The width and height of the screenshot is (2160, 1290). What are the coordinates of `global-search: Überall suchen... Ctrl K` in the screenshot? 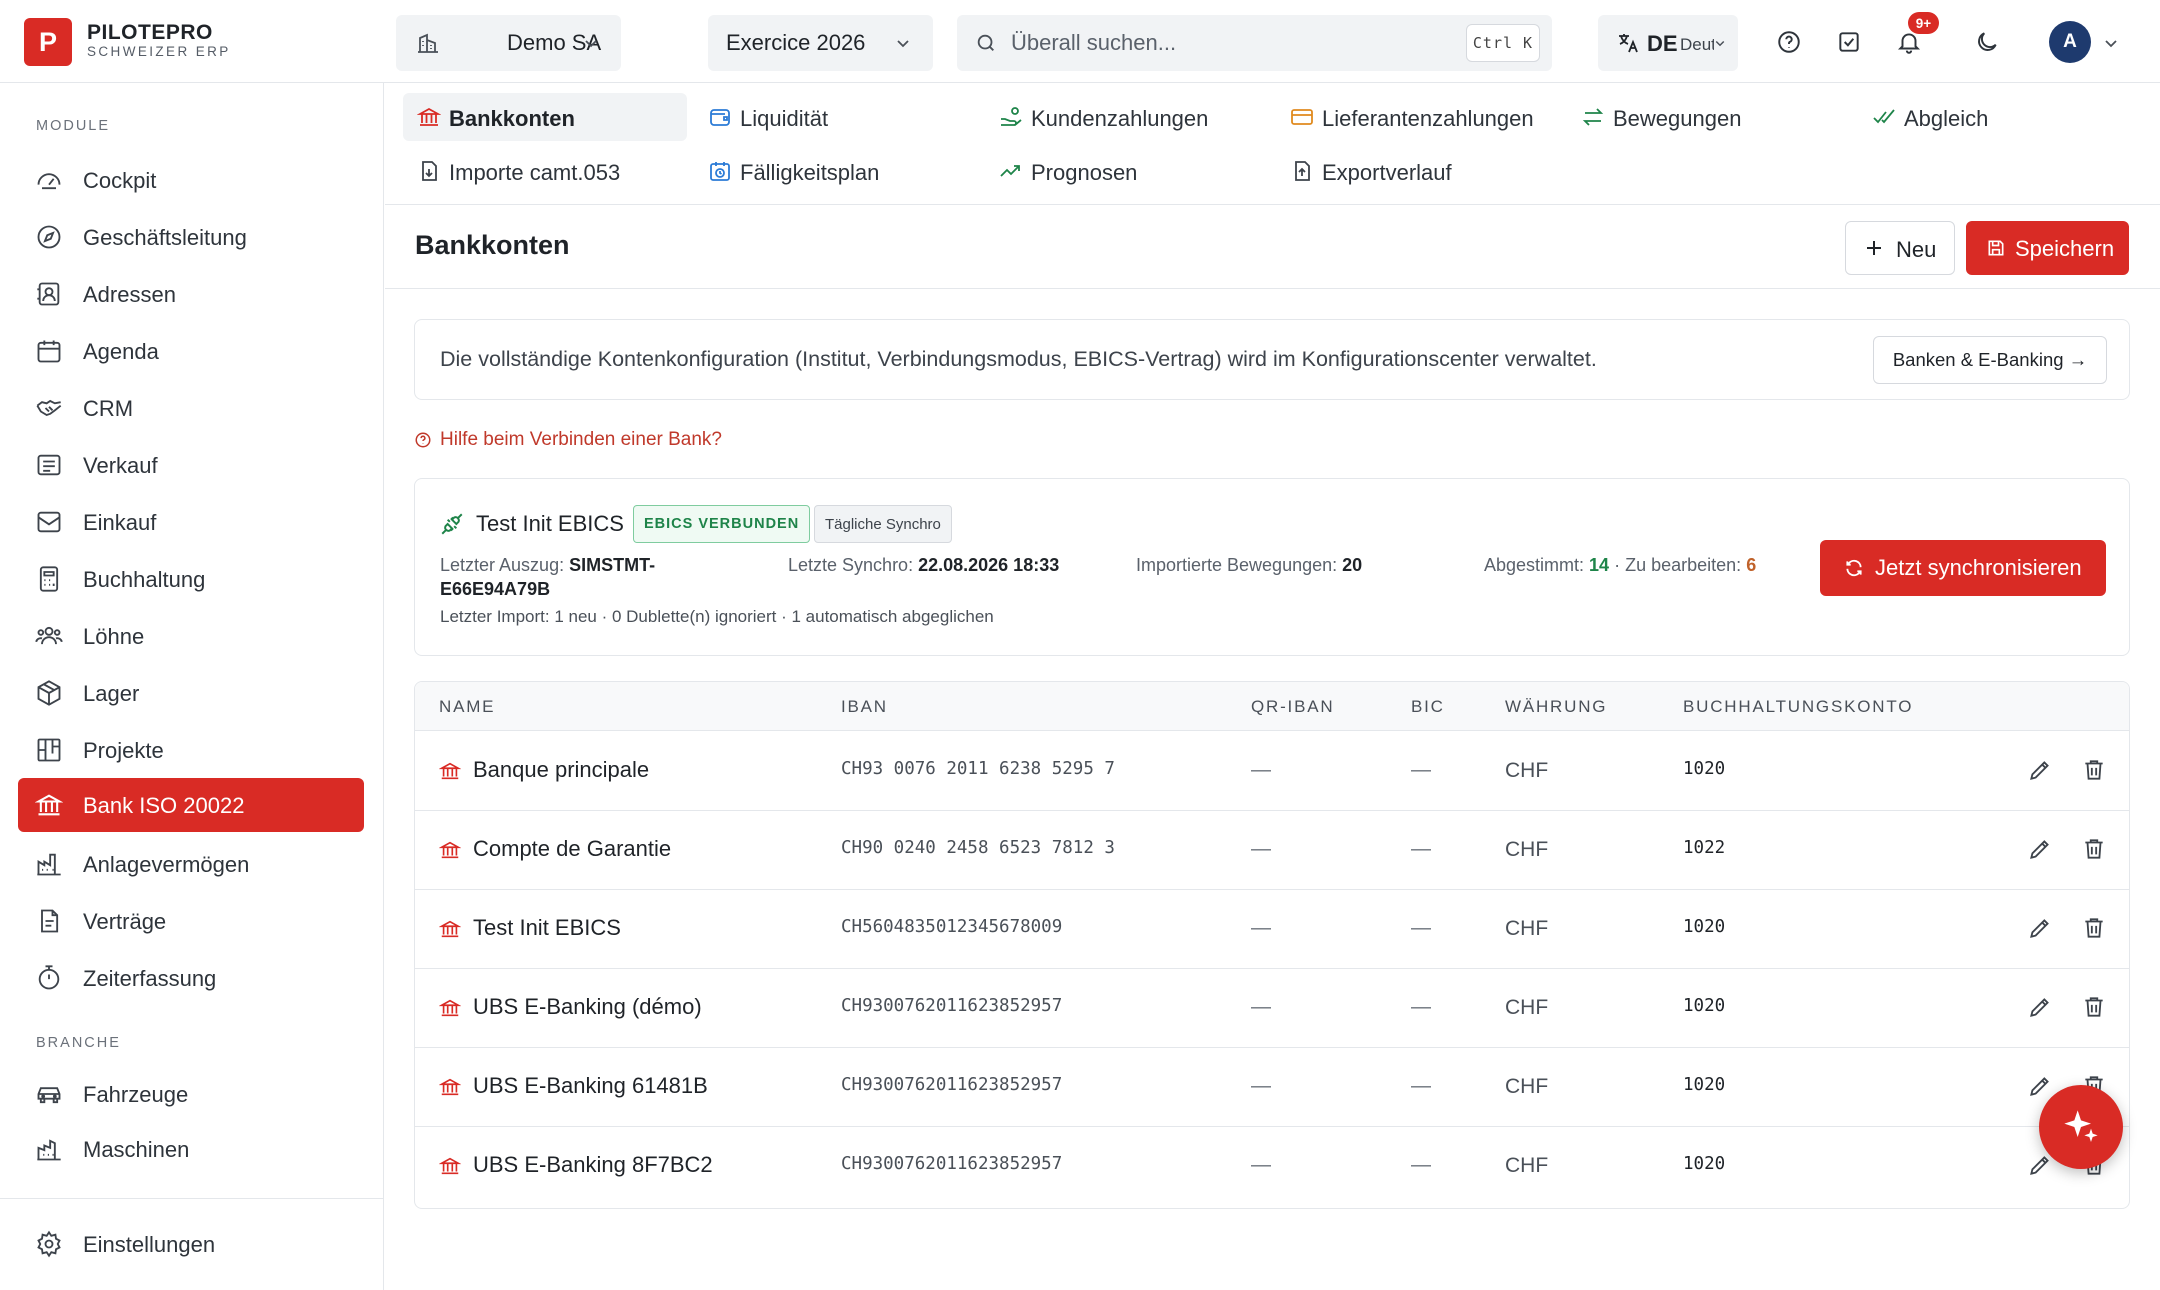 It's located at (1254, 43).